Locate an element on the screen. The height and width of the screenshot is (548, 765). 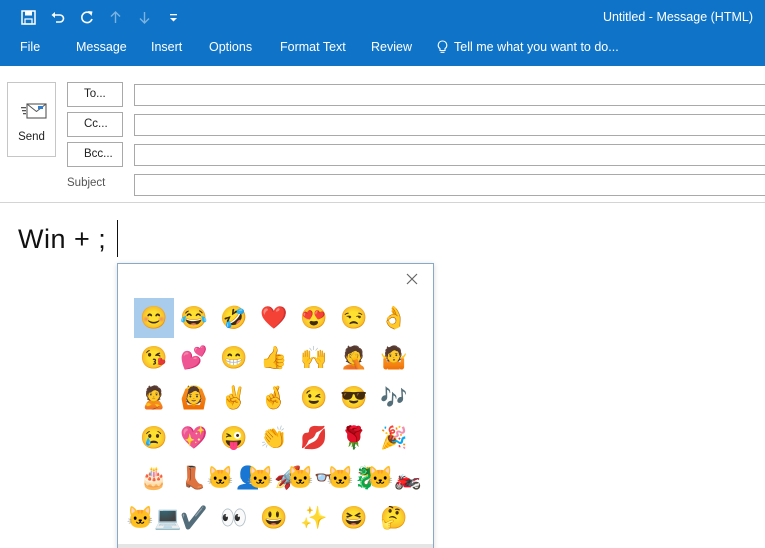
emoji-item: 🤷 is located at coordinates (394, 358).